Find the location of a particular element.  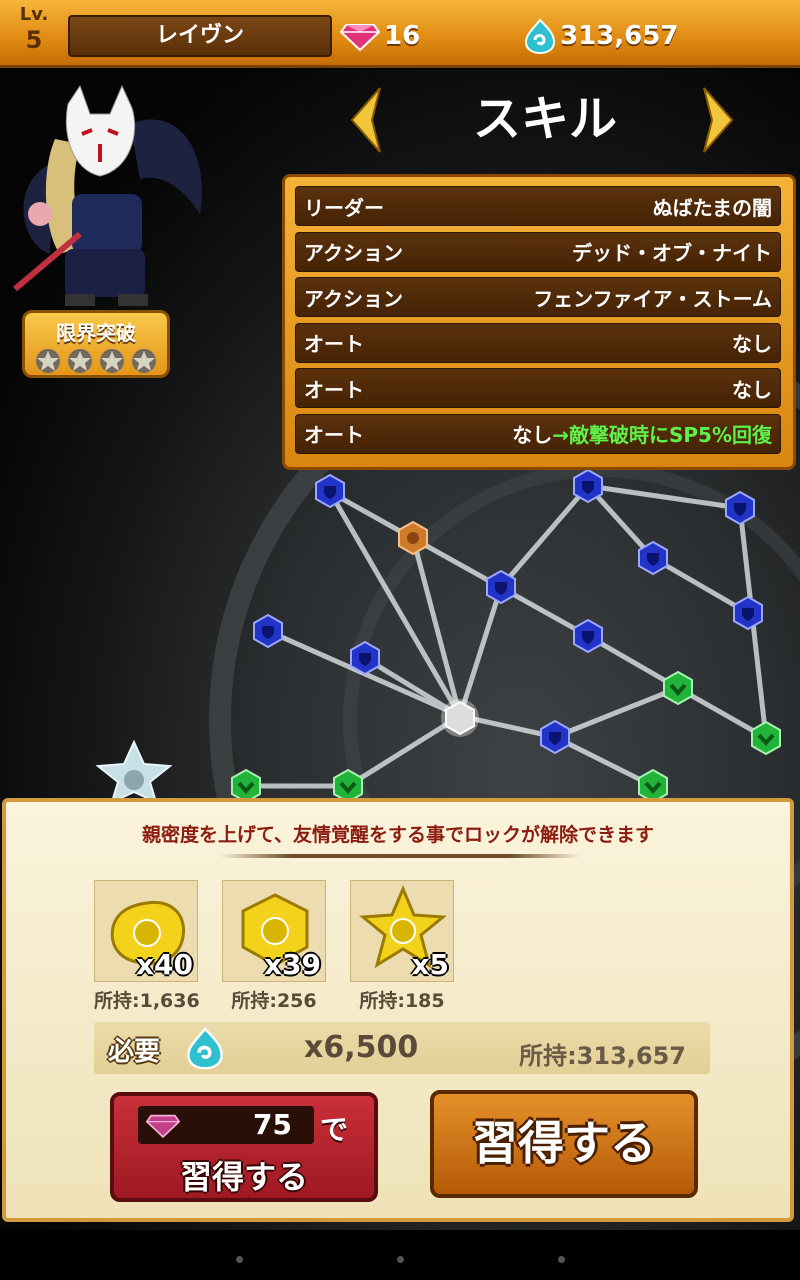

material-slot: x40 is located at coordinates (146, 931).